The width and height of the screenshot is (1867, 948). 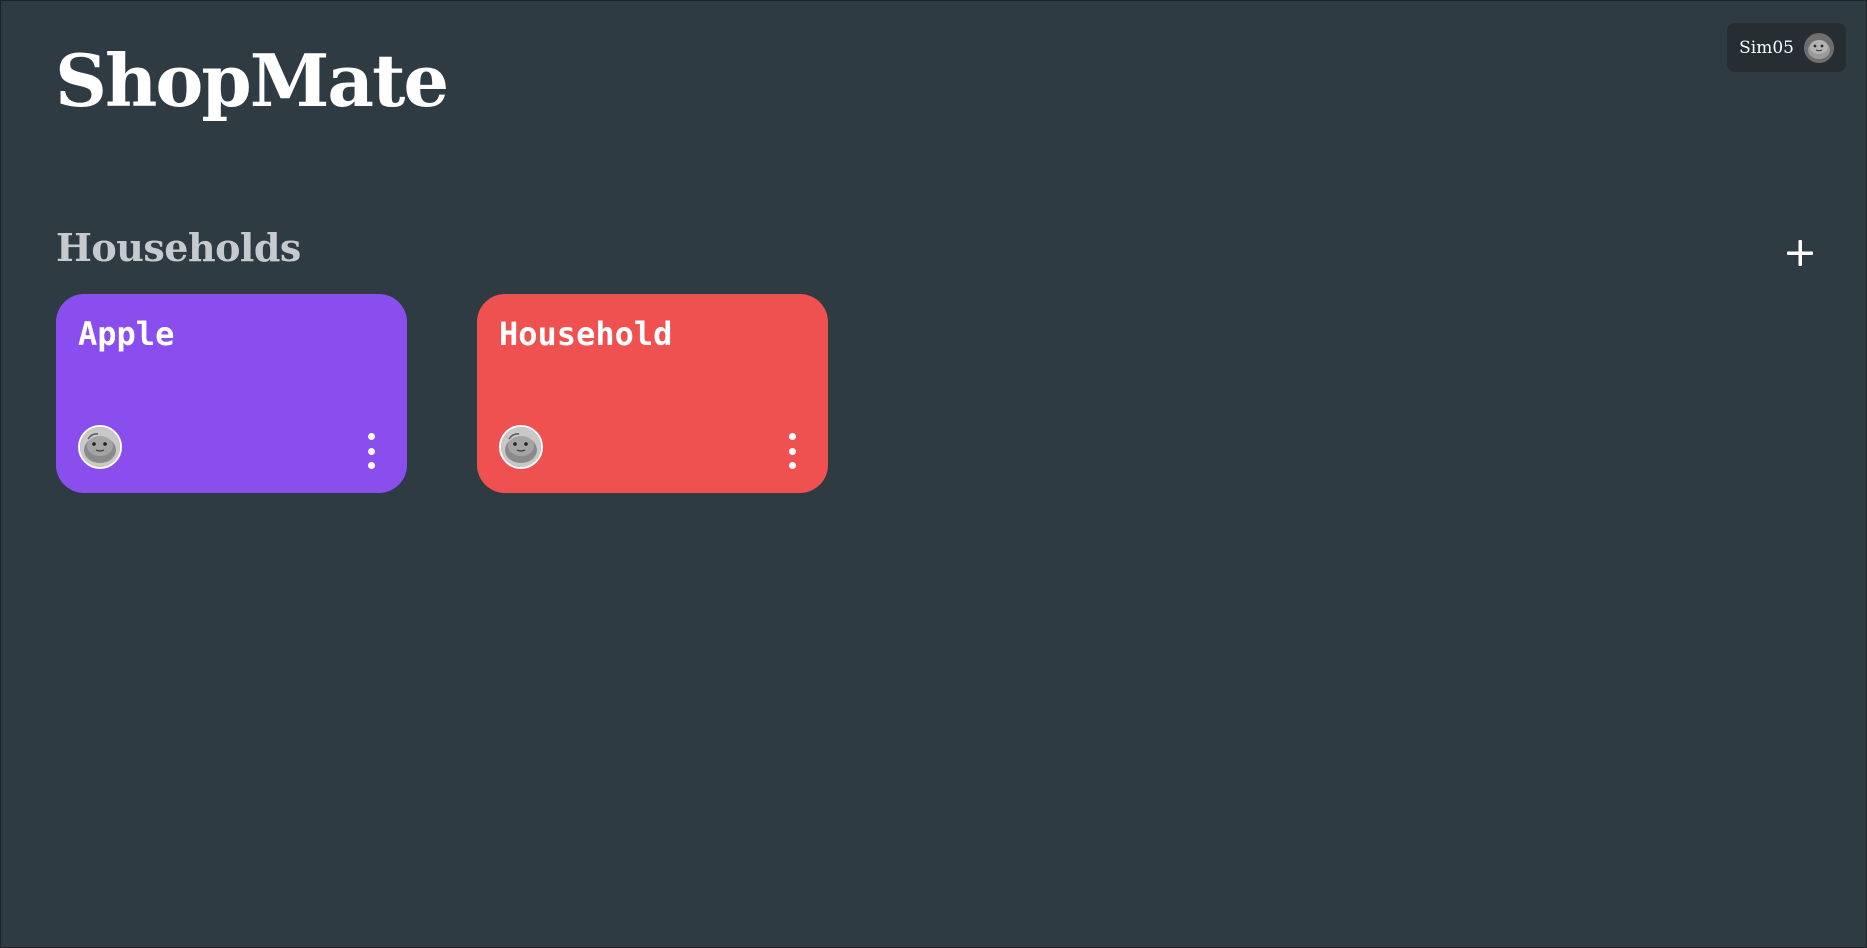 What do you see at coordinates (1819, 47) in the screenshot?
I see `user-avatar-icon` at bounding box center [1819, 47].